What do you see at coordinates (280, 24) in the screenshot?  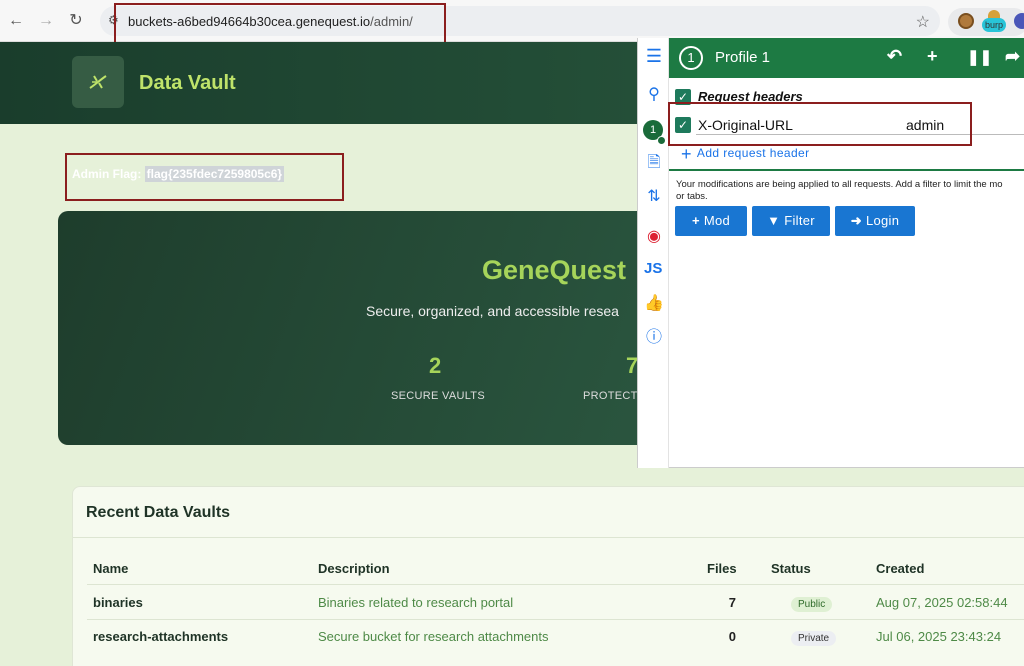 I see `url-annotation-box` at bounding box center [280, 24].